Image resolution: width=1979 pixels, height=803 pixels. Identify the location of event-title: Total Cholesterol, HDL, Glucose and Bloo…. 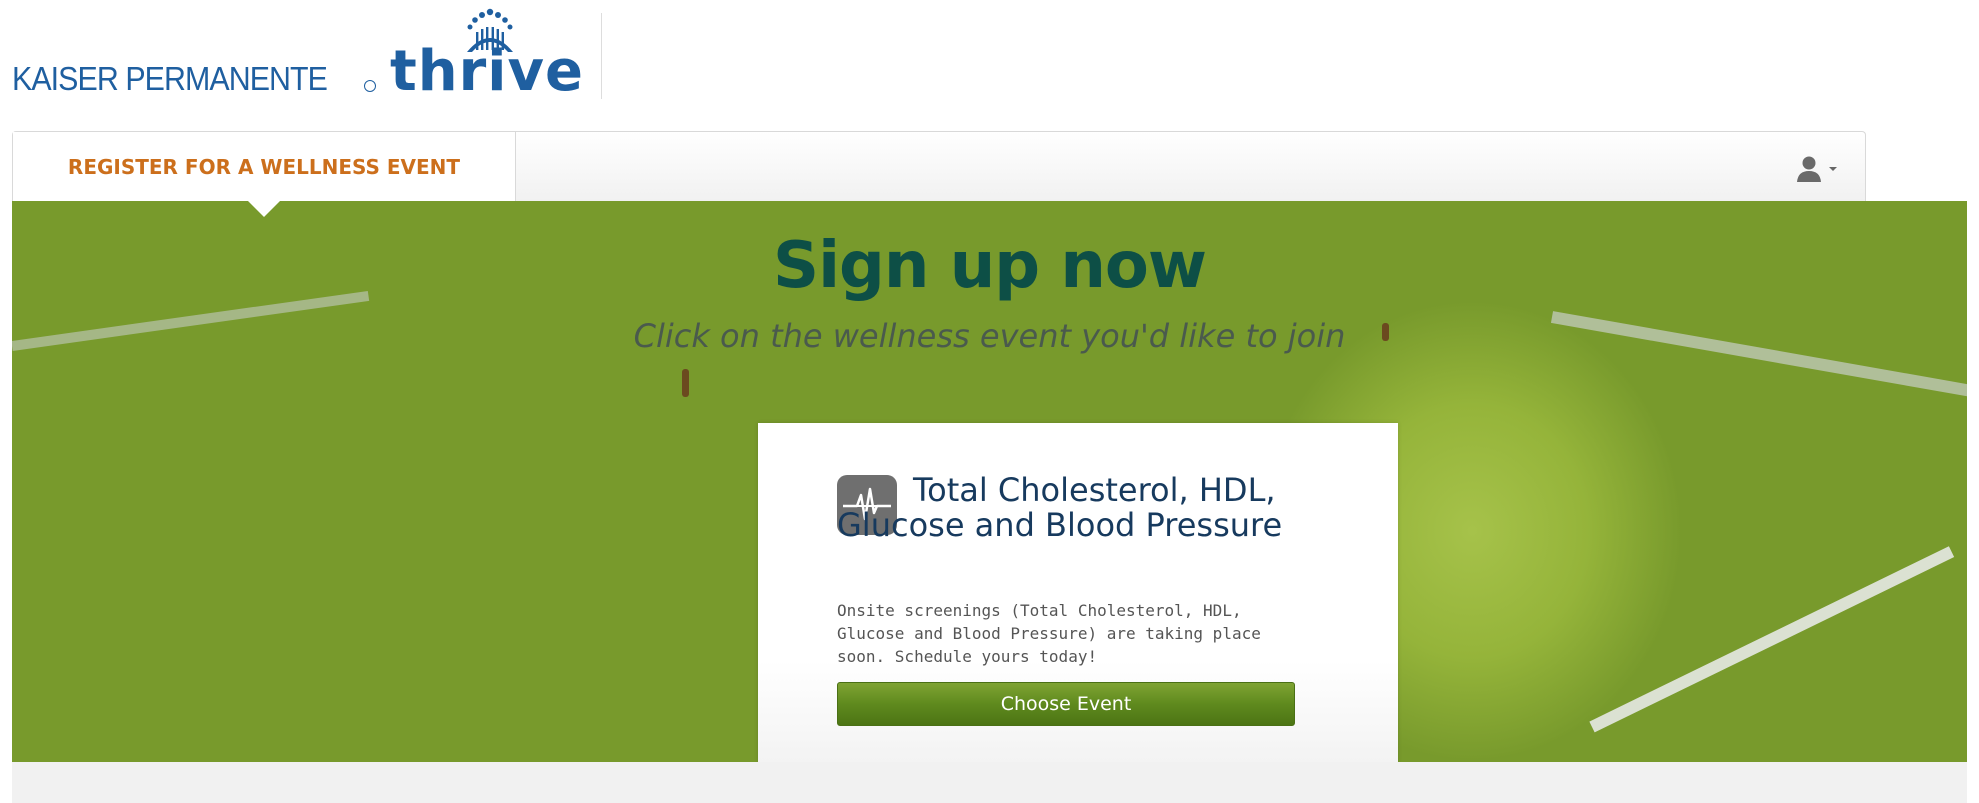
(1087, 508).